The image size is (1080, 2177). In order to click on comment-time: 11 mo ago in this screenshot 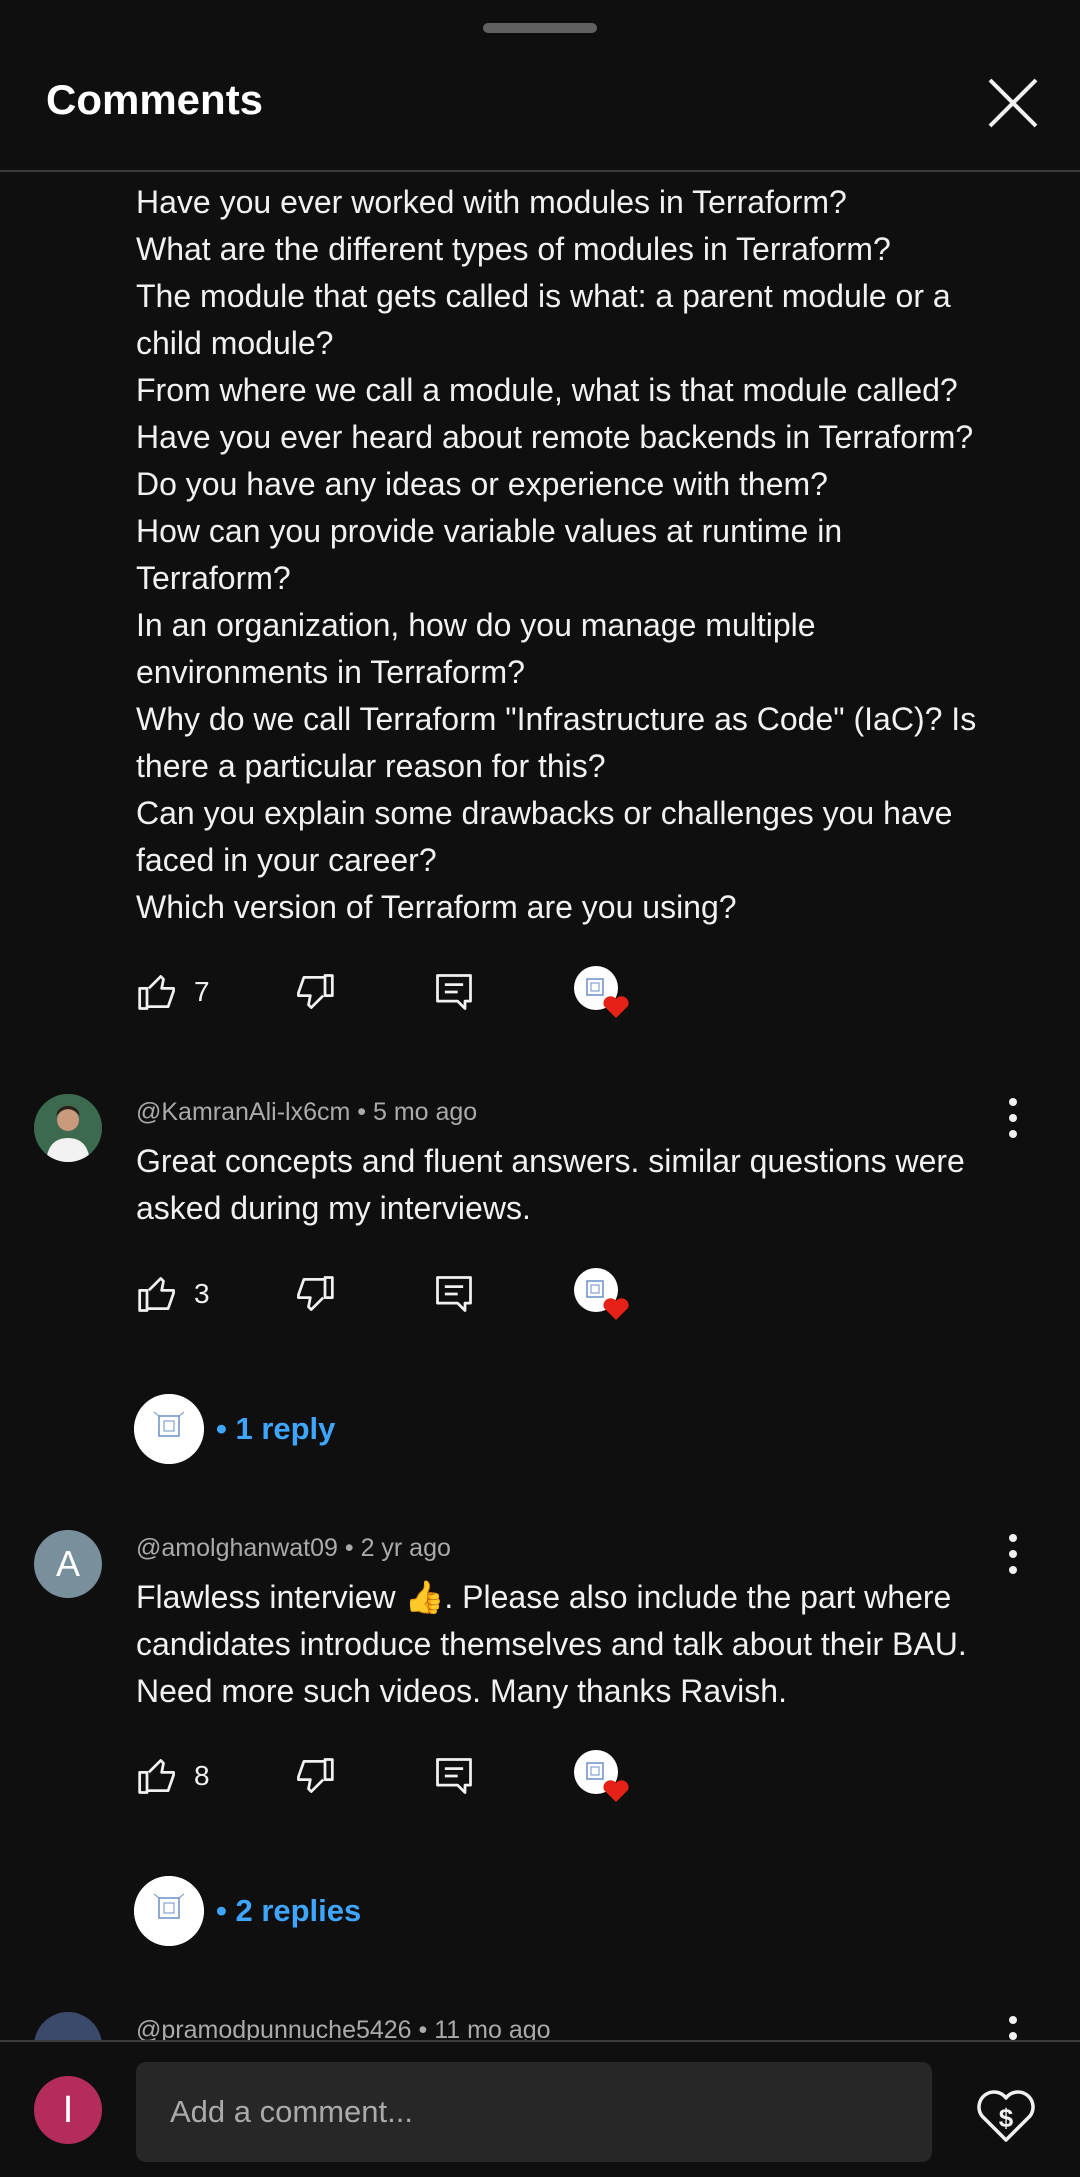, I will do `click(492, 2028)`.